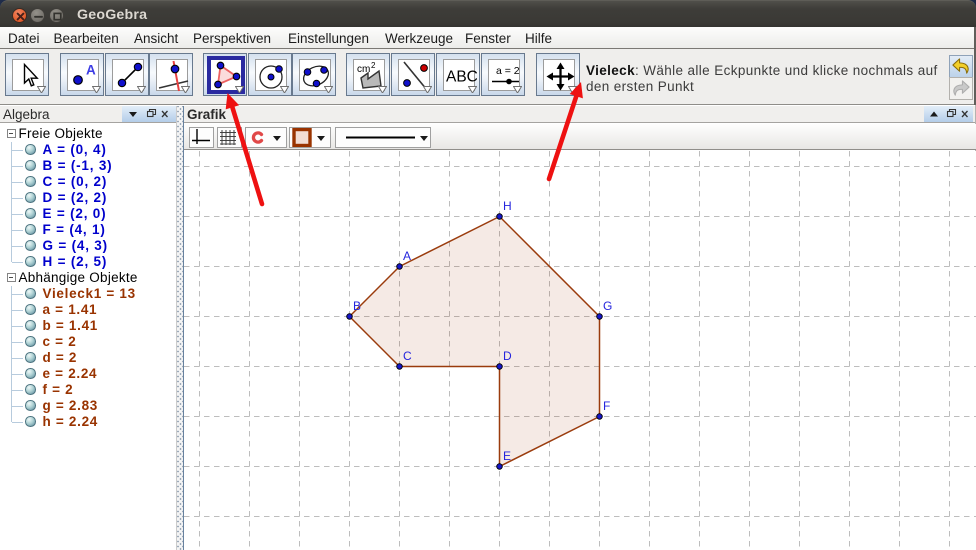 This screenshot has width=976, height=550. What do you see at coordinates (407, 356) in the screenshot?
I see `svg-text: C` at bounding box center [407, 356].